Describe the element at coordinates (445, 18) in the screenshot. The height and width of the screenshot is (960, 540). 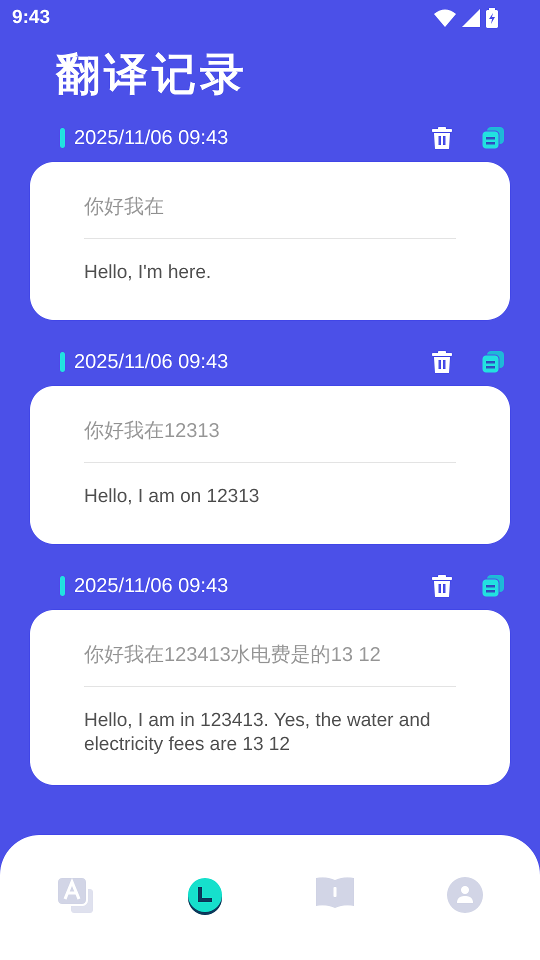
I see `wifi-icon` at that location.